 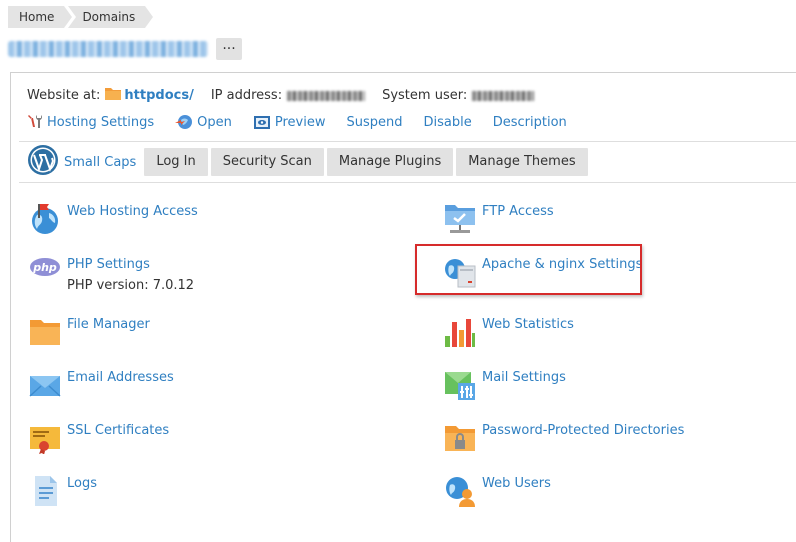 What do you see at coordinates (460, 385) in the screenshot?
I see `mail-settings-icon` at bounding box center [460, 385].